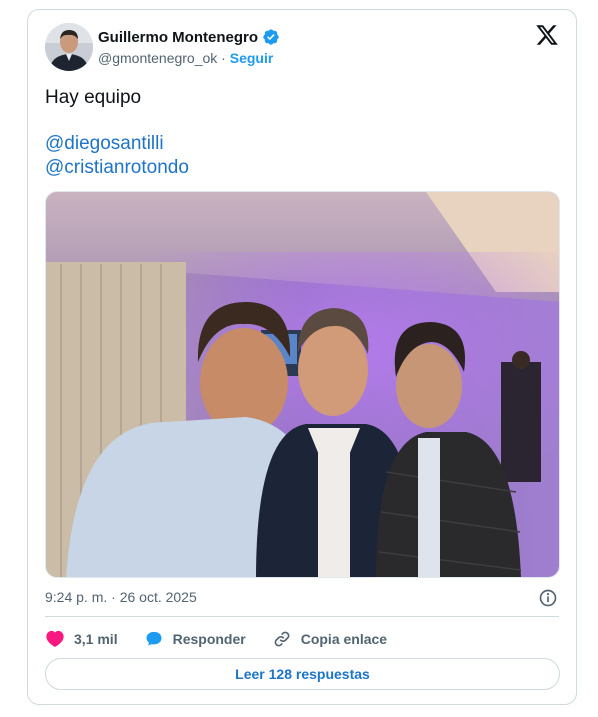 This screenshot has height=717, width=598. I want to click on follow-button: Seguir, so click(252, 58).